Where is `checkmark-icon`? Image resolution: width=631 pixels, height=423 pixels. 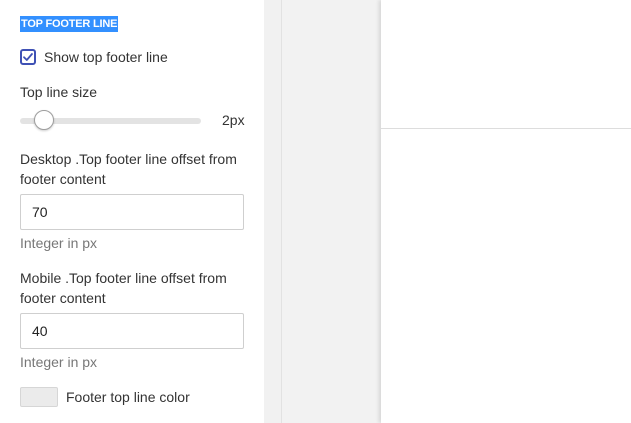
checkmark-icon is located at coordinates (28, 57).